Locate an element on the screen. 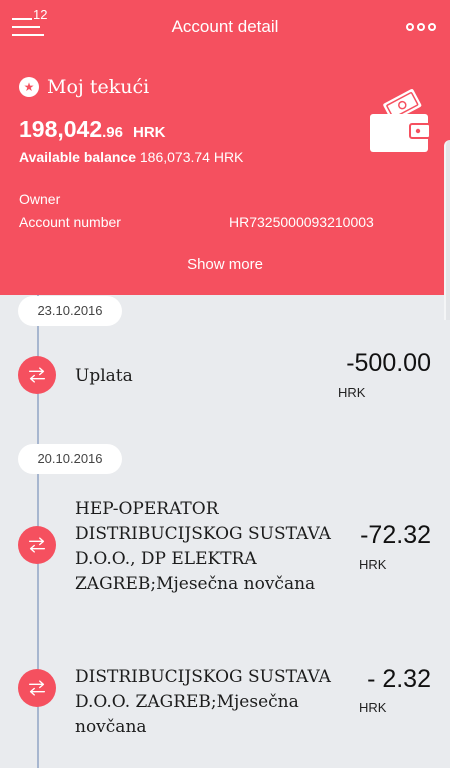 This screenshot has height=768, width=450. available-balance-value: 186,073.74 HRK is located at coordinates (191, 157).